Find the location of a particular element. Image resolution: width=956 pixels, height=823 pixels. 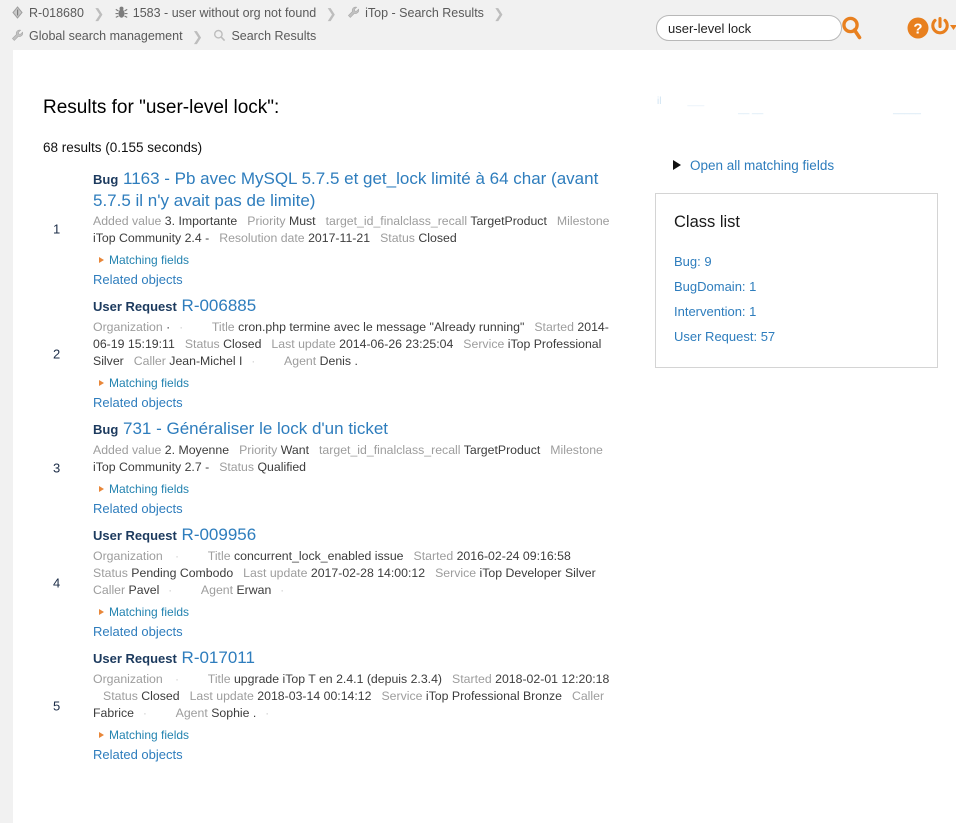

logoff-power-button is located at coordinates (942, 27).